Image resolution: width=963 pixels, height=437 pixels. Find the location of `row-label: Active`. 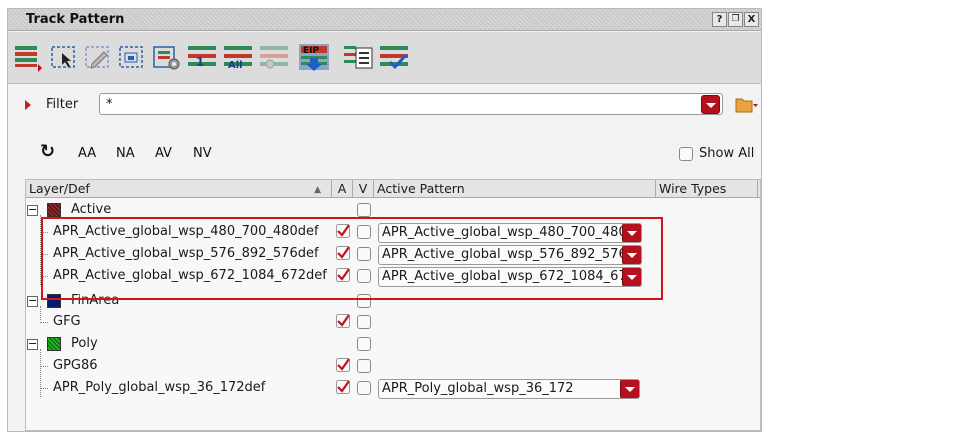

row-label: Active is located at coordinates (91, 209).